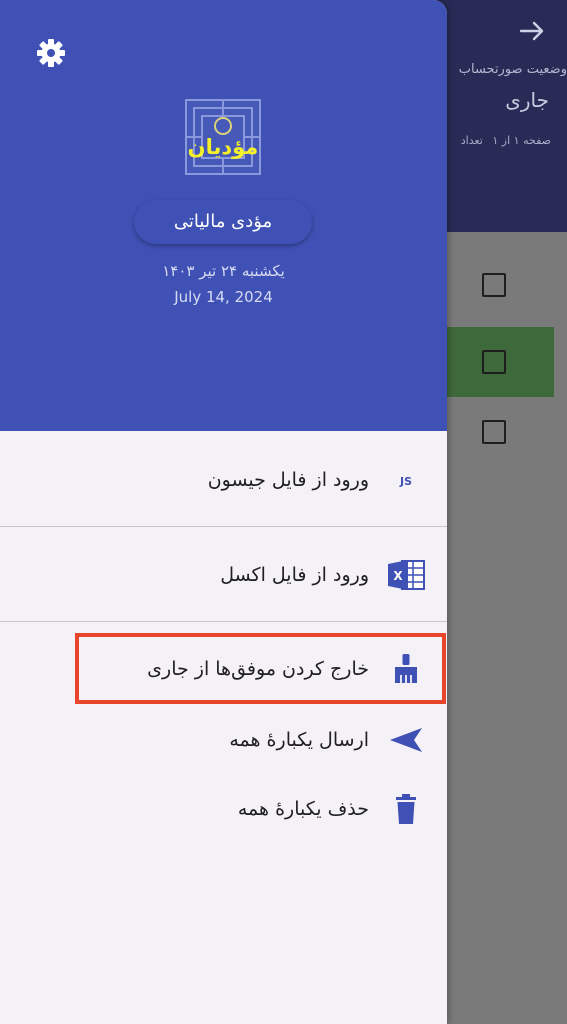  I want to click on profile-name-chip: مؤدی مالیاتی, so click(223, 222).